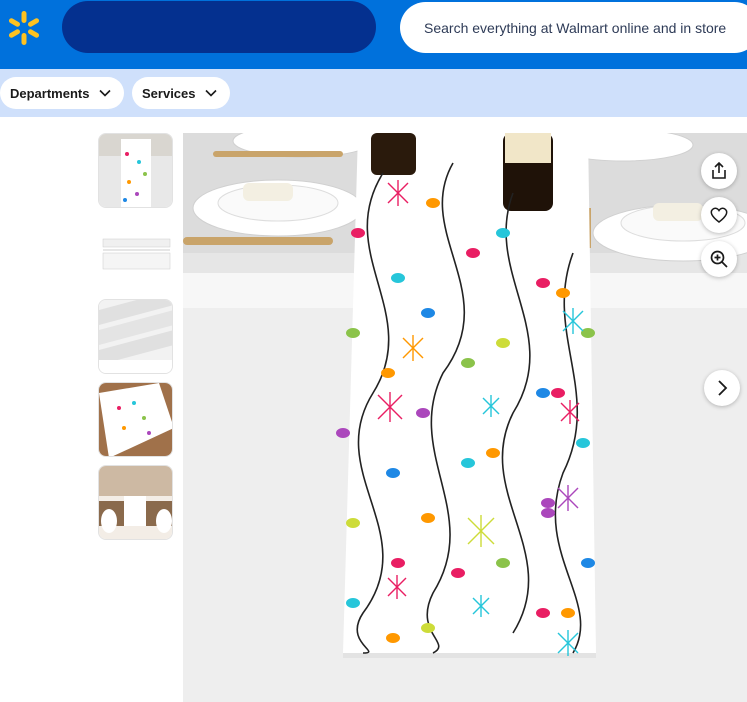 The width and height of the screenshot is (747, 702). What do you see at coordinates (169, 93) in the screenshot?
I see `services-label: Services` at bounding box center [169, 93].